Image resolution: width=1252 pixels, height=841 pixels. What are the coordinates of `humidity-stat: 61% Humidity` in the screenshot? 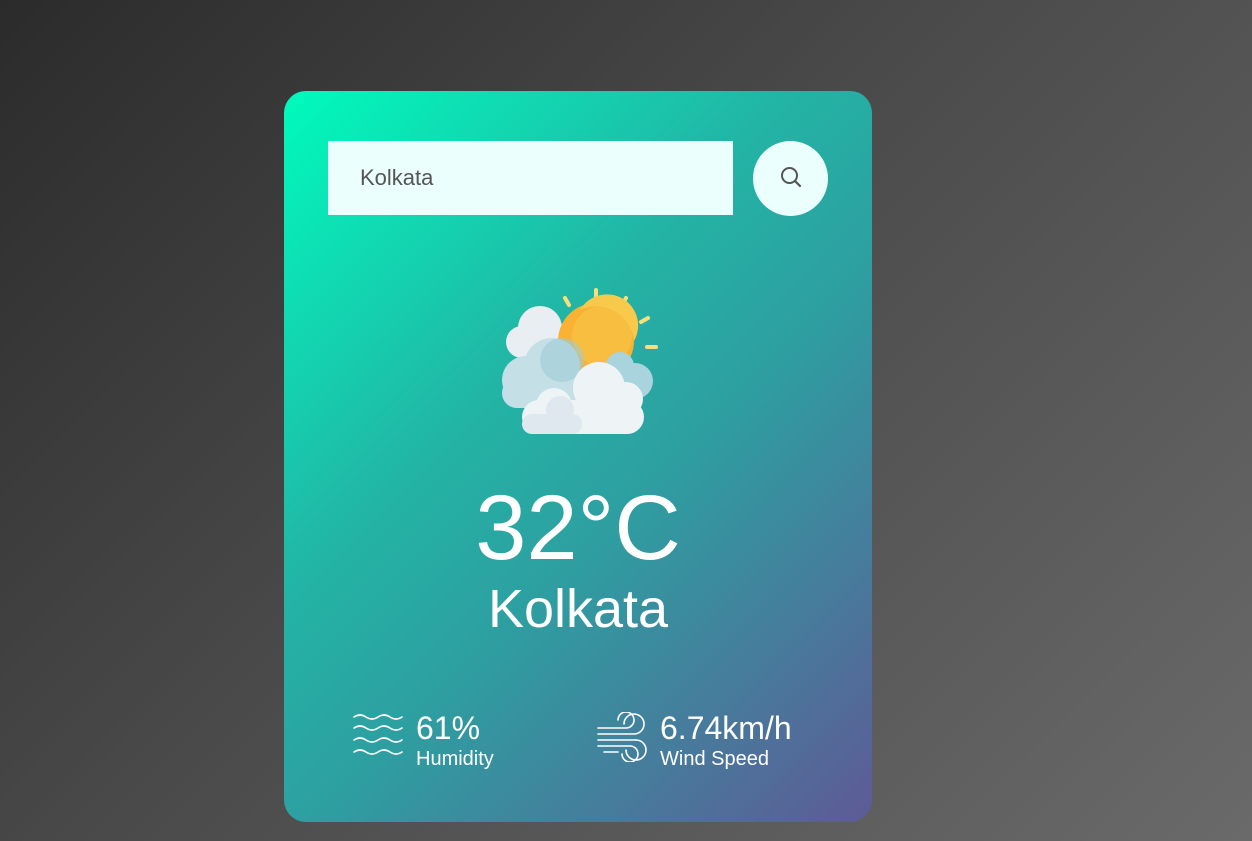 It's located at (423, 740).